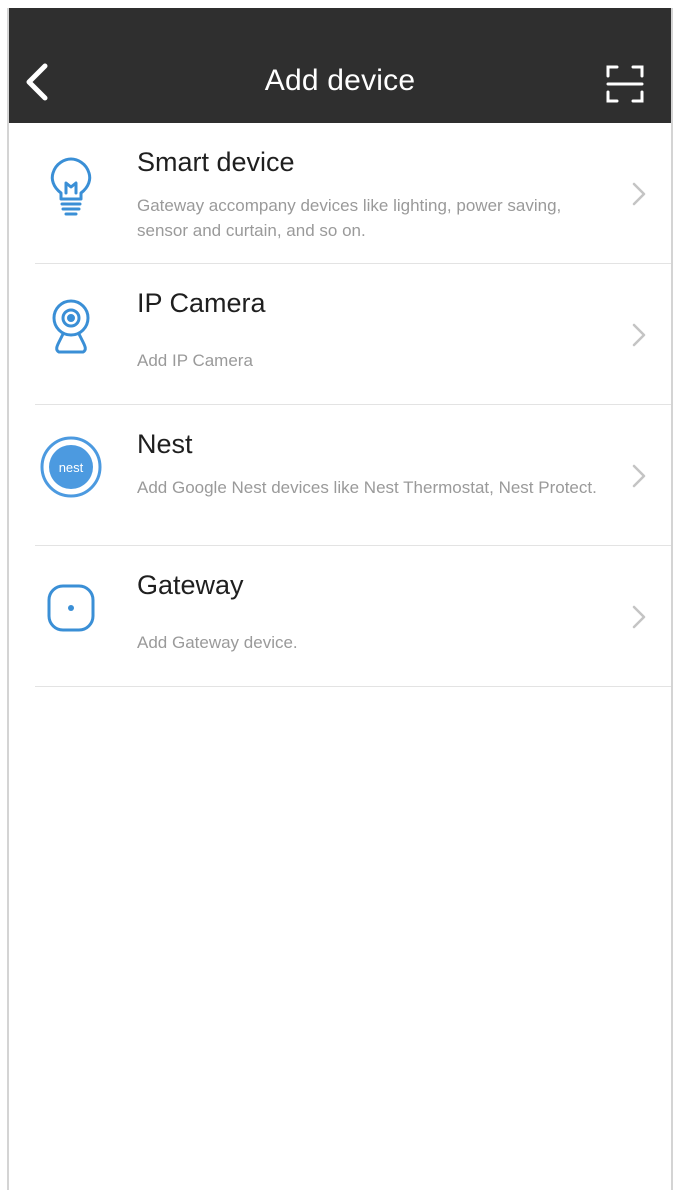 The height and width of the screenshot is (1190, 676). I want to click on page-title: Add device, so click(340, 80).